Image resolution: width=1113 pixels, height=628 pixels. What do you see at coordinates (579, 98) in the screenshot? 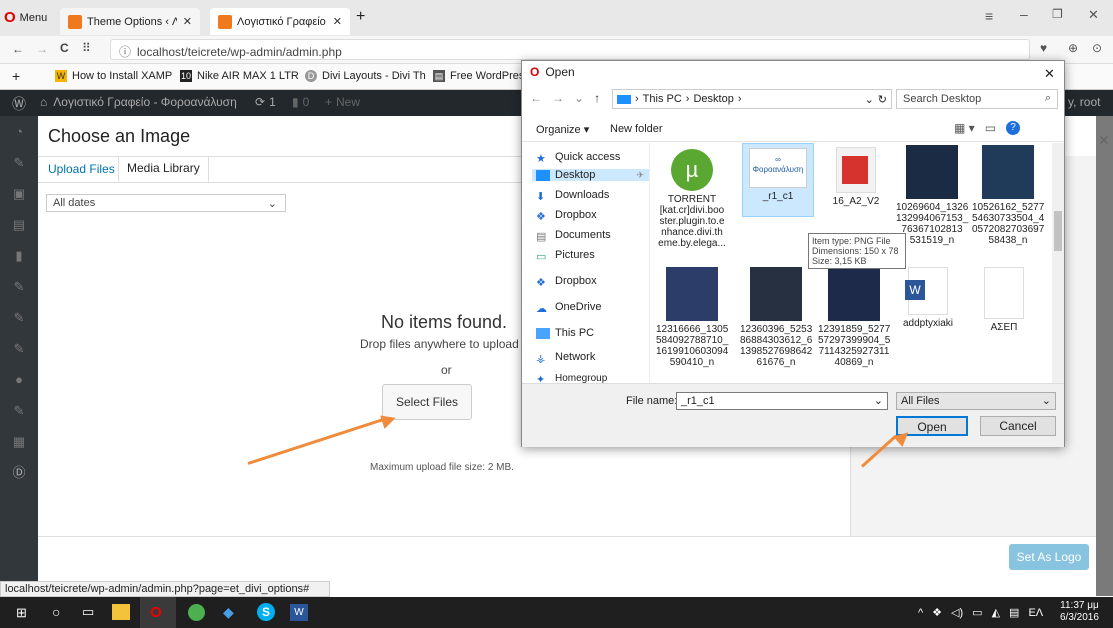
I see `recent-dropdown-icon: ⌄` at bounding box center [579, 98].